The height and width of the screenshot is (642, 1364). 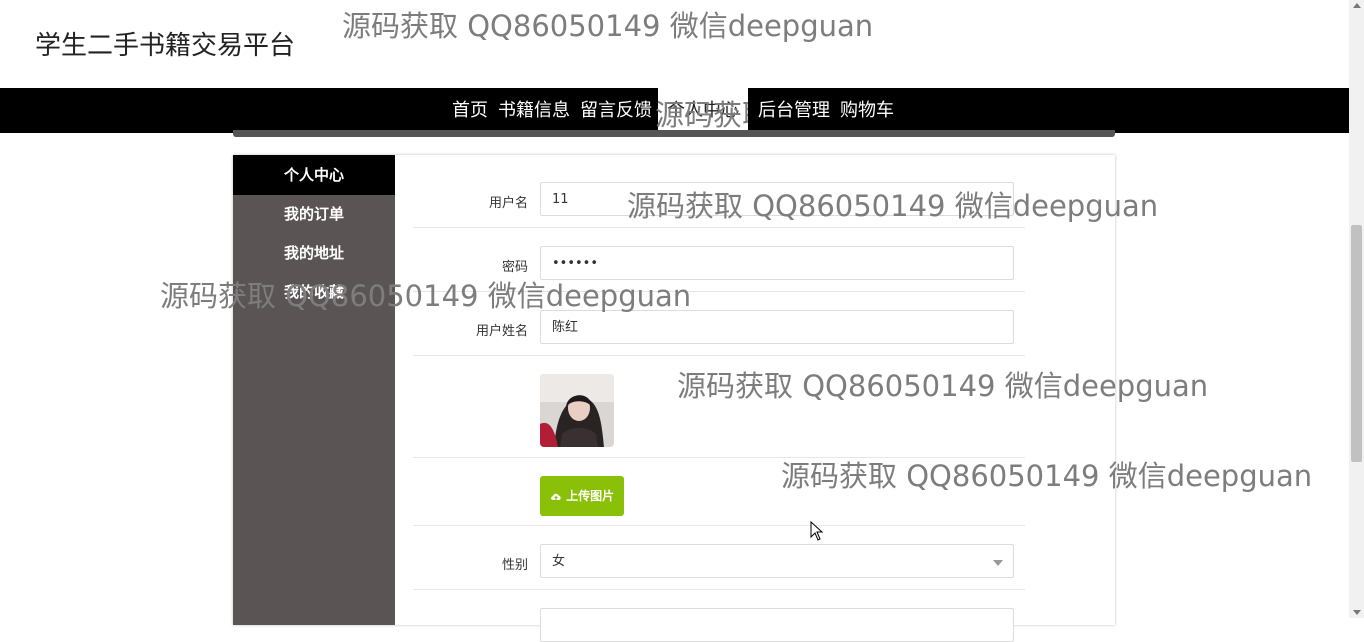 What do you see at coordinates (777, 263) in the screenshot?
I see `password-input: ••••••` at bounding box center [777, 263].